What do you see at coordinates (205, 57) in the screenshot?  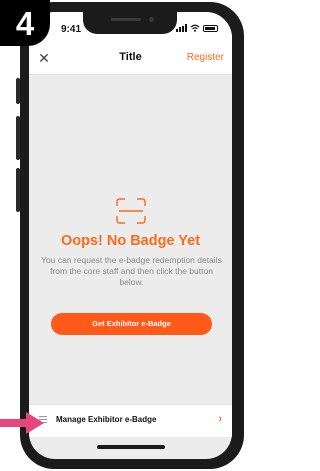 I see `register-link: Register` at bounding box center [205, 57].